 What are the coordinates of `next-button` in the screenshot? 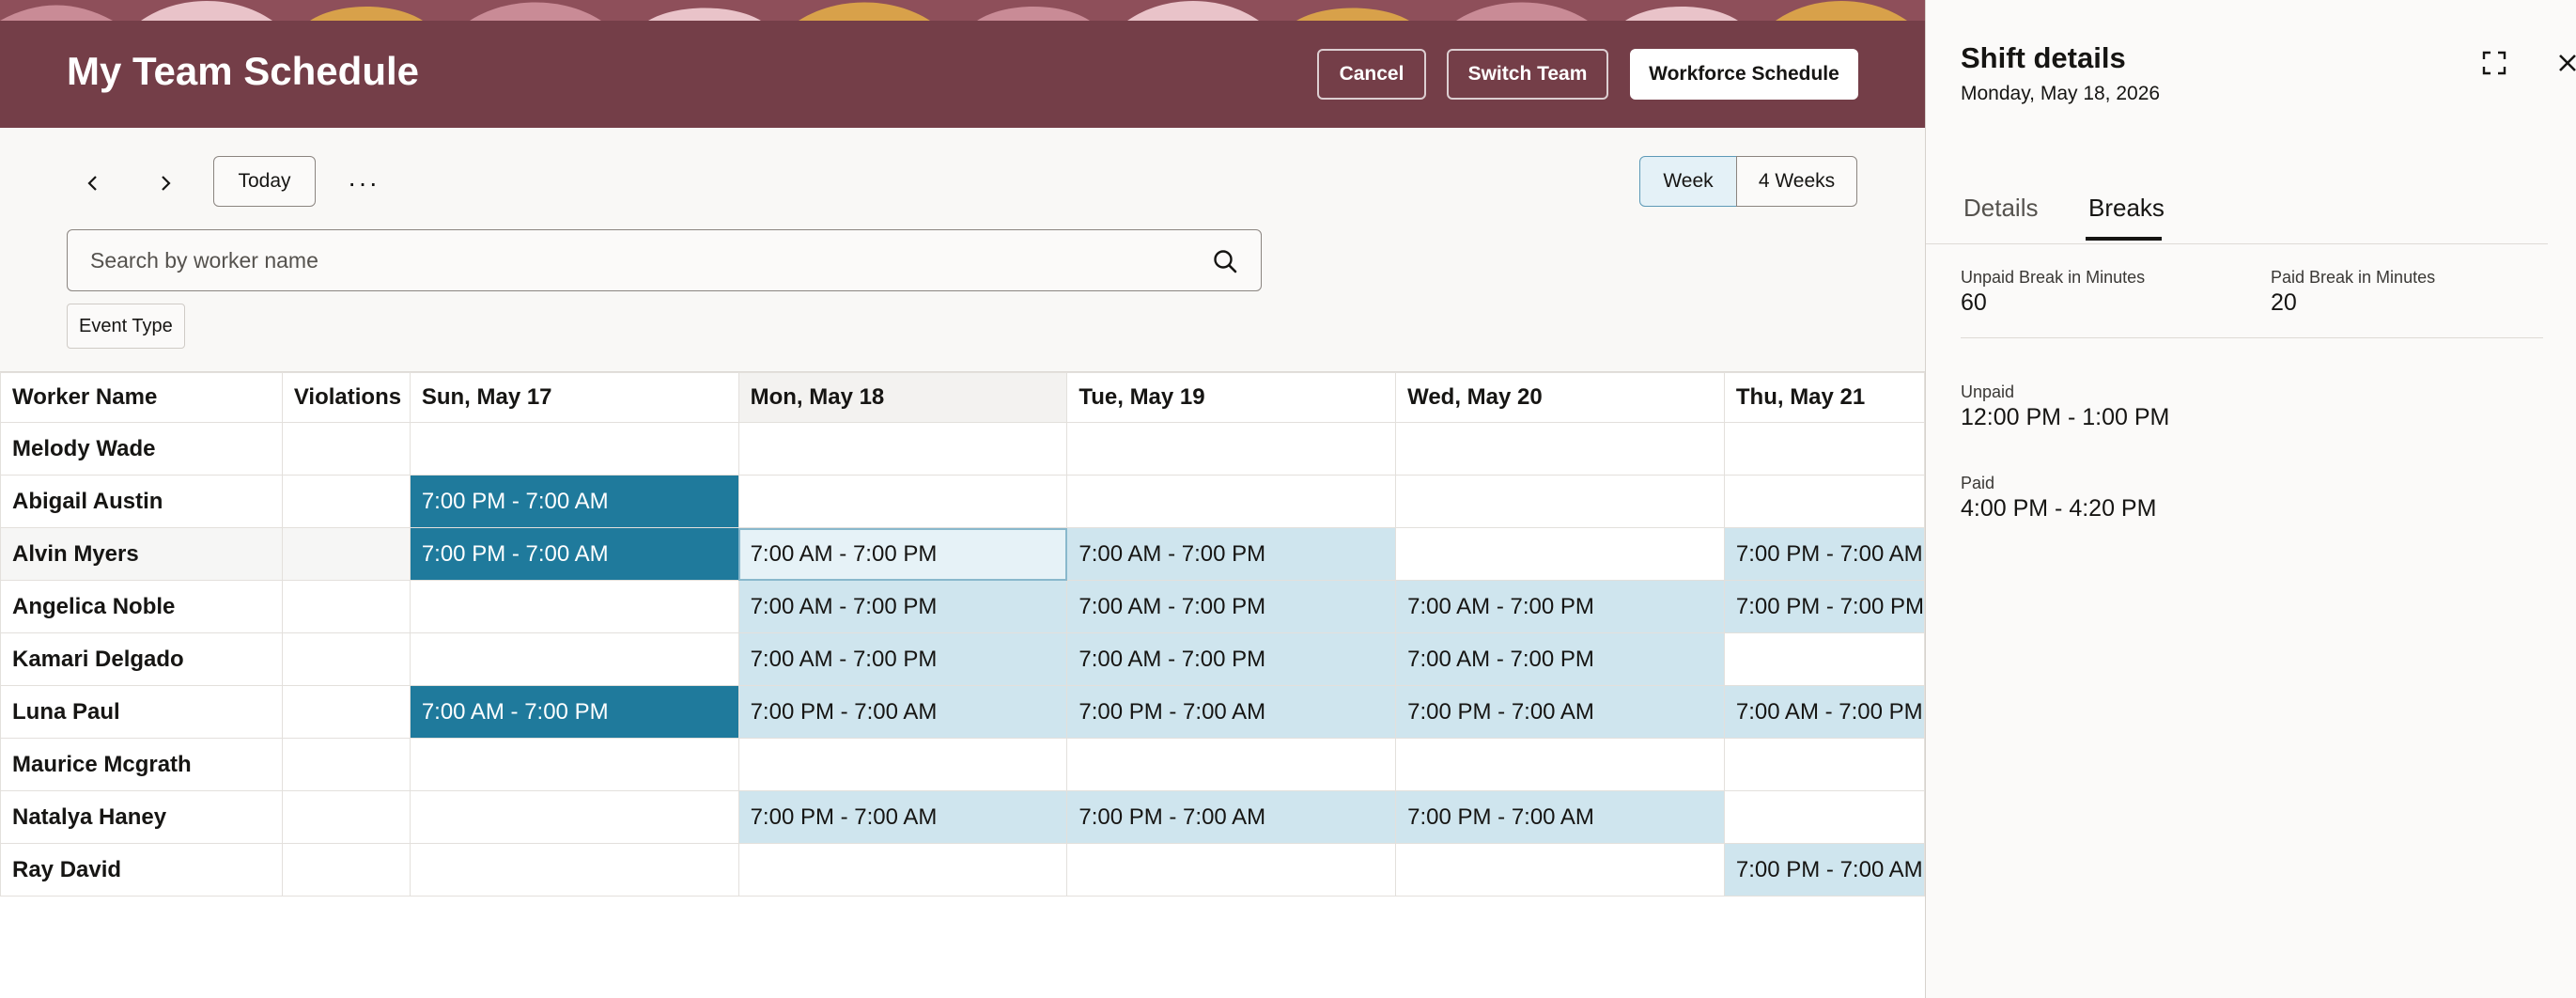 It's located at (165, 184).